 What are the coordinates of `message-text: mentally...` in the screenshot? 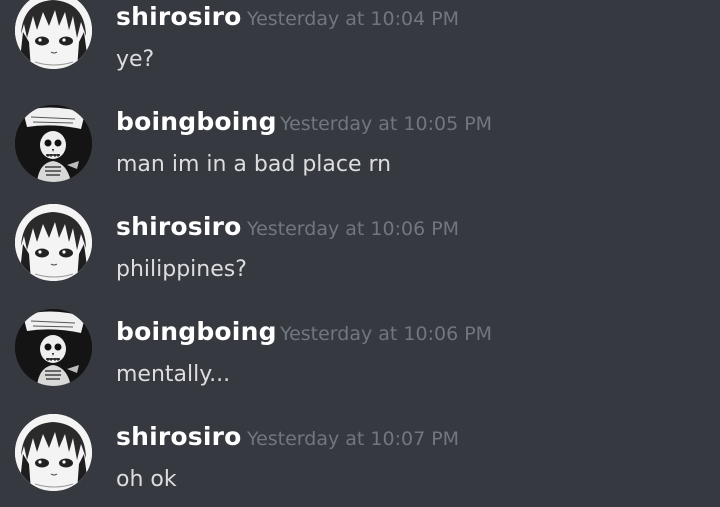 It's located at (173, 374).